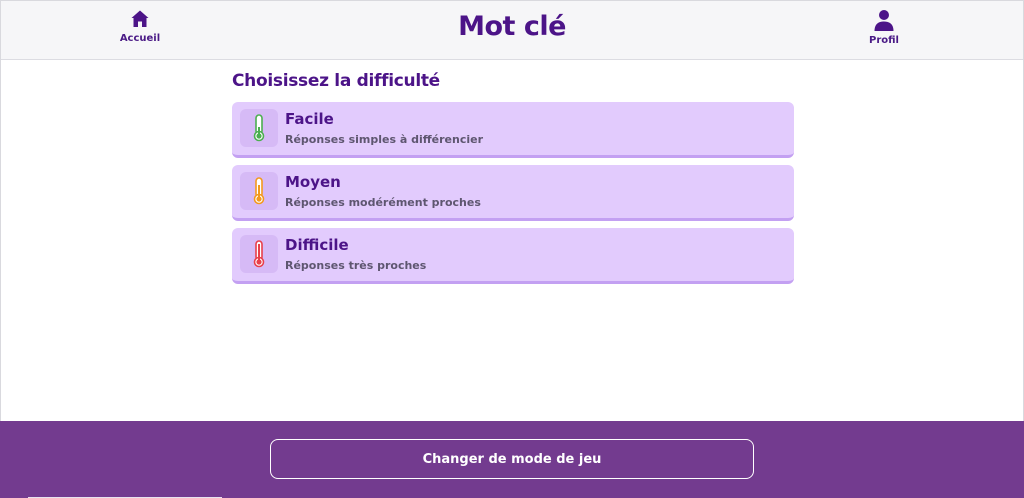 This screenshot has width=1024, height=498. I want to click on top-bar: Accueil Mot clé Profil, so click(512, 30).